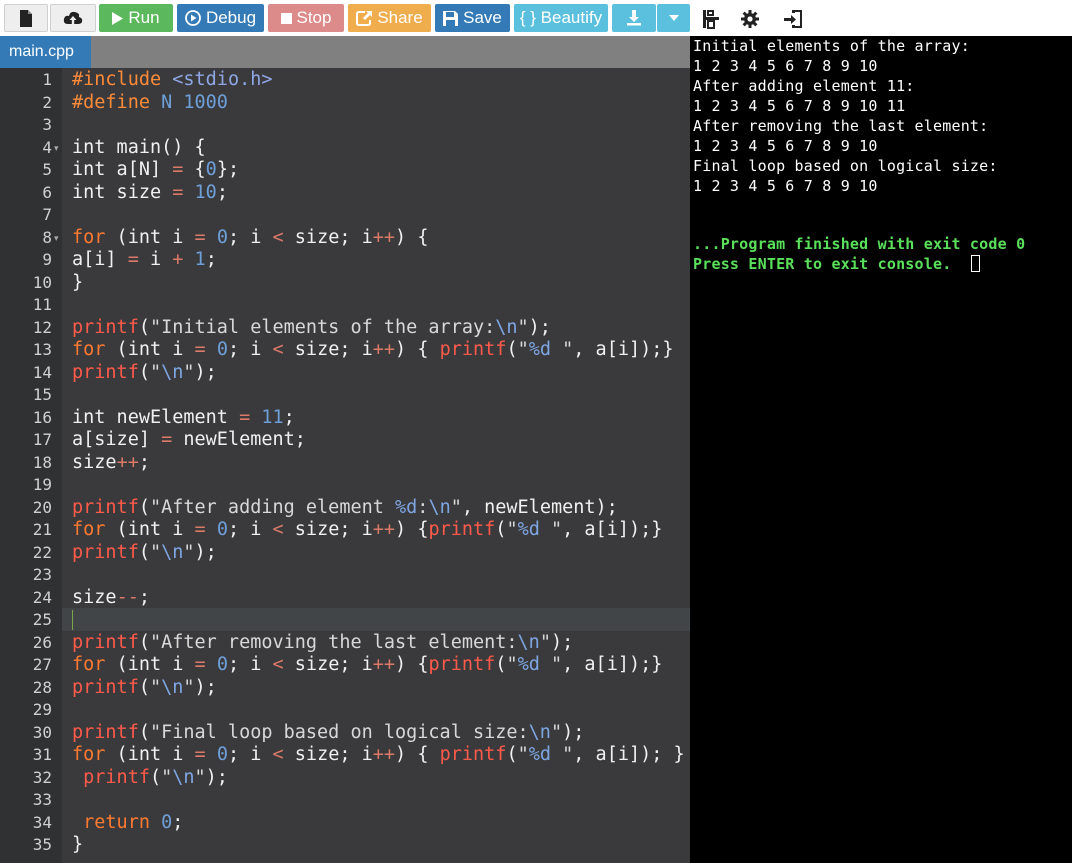 The width and height of the screenshot is (1072, 863). I want to click on code-token: N 1000, so click(194, 102).